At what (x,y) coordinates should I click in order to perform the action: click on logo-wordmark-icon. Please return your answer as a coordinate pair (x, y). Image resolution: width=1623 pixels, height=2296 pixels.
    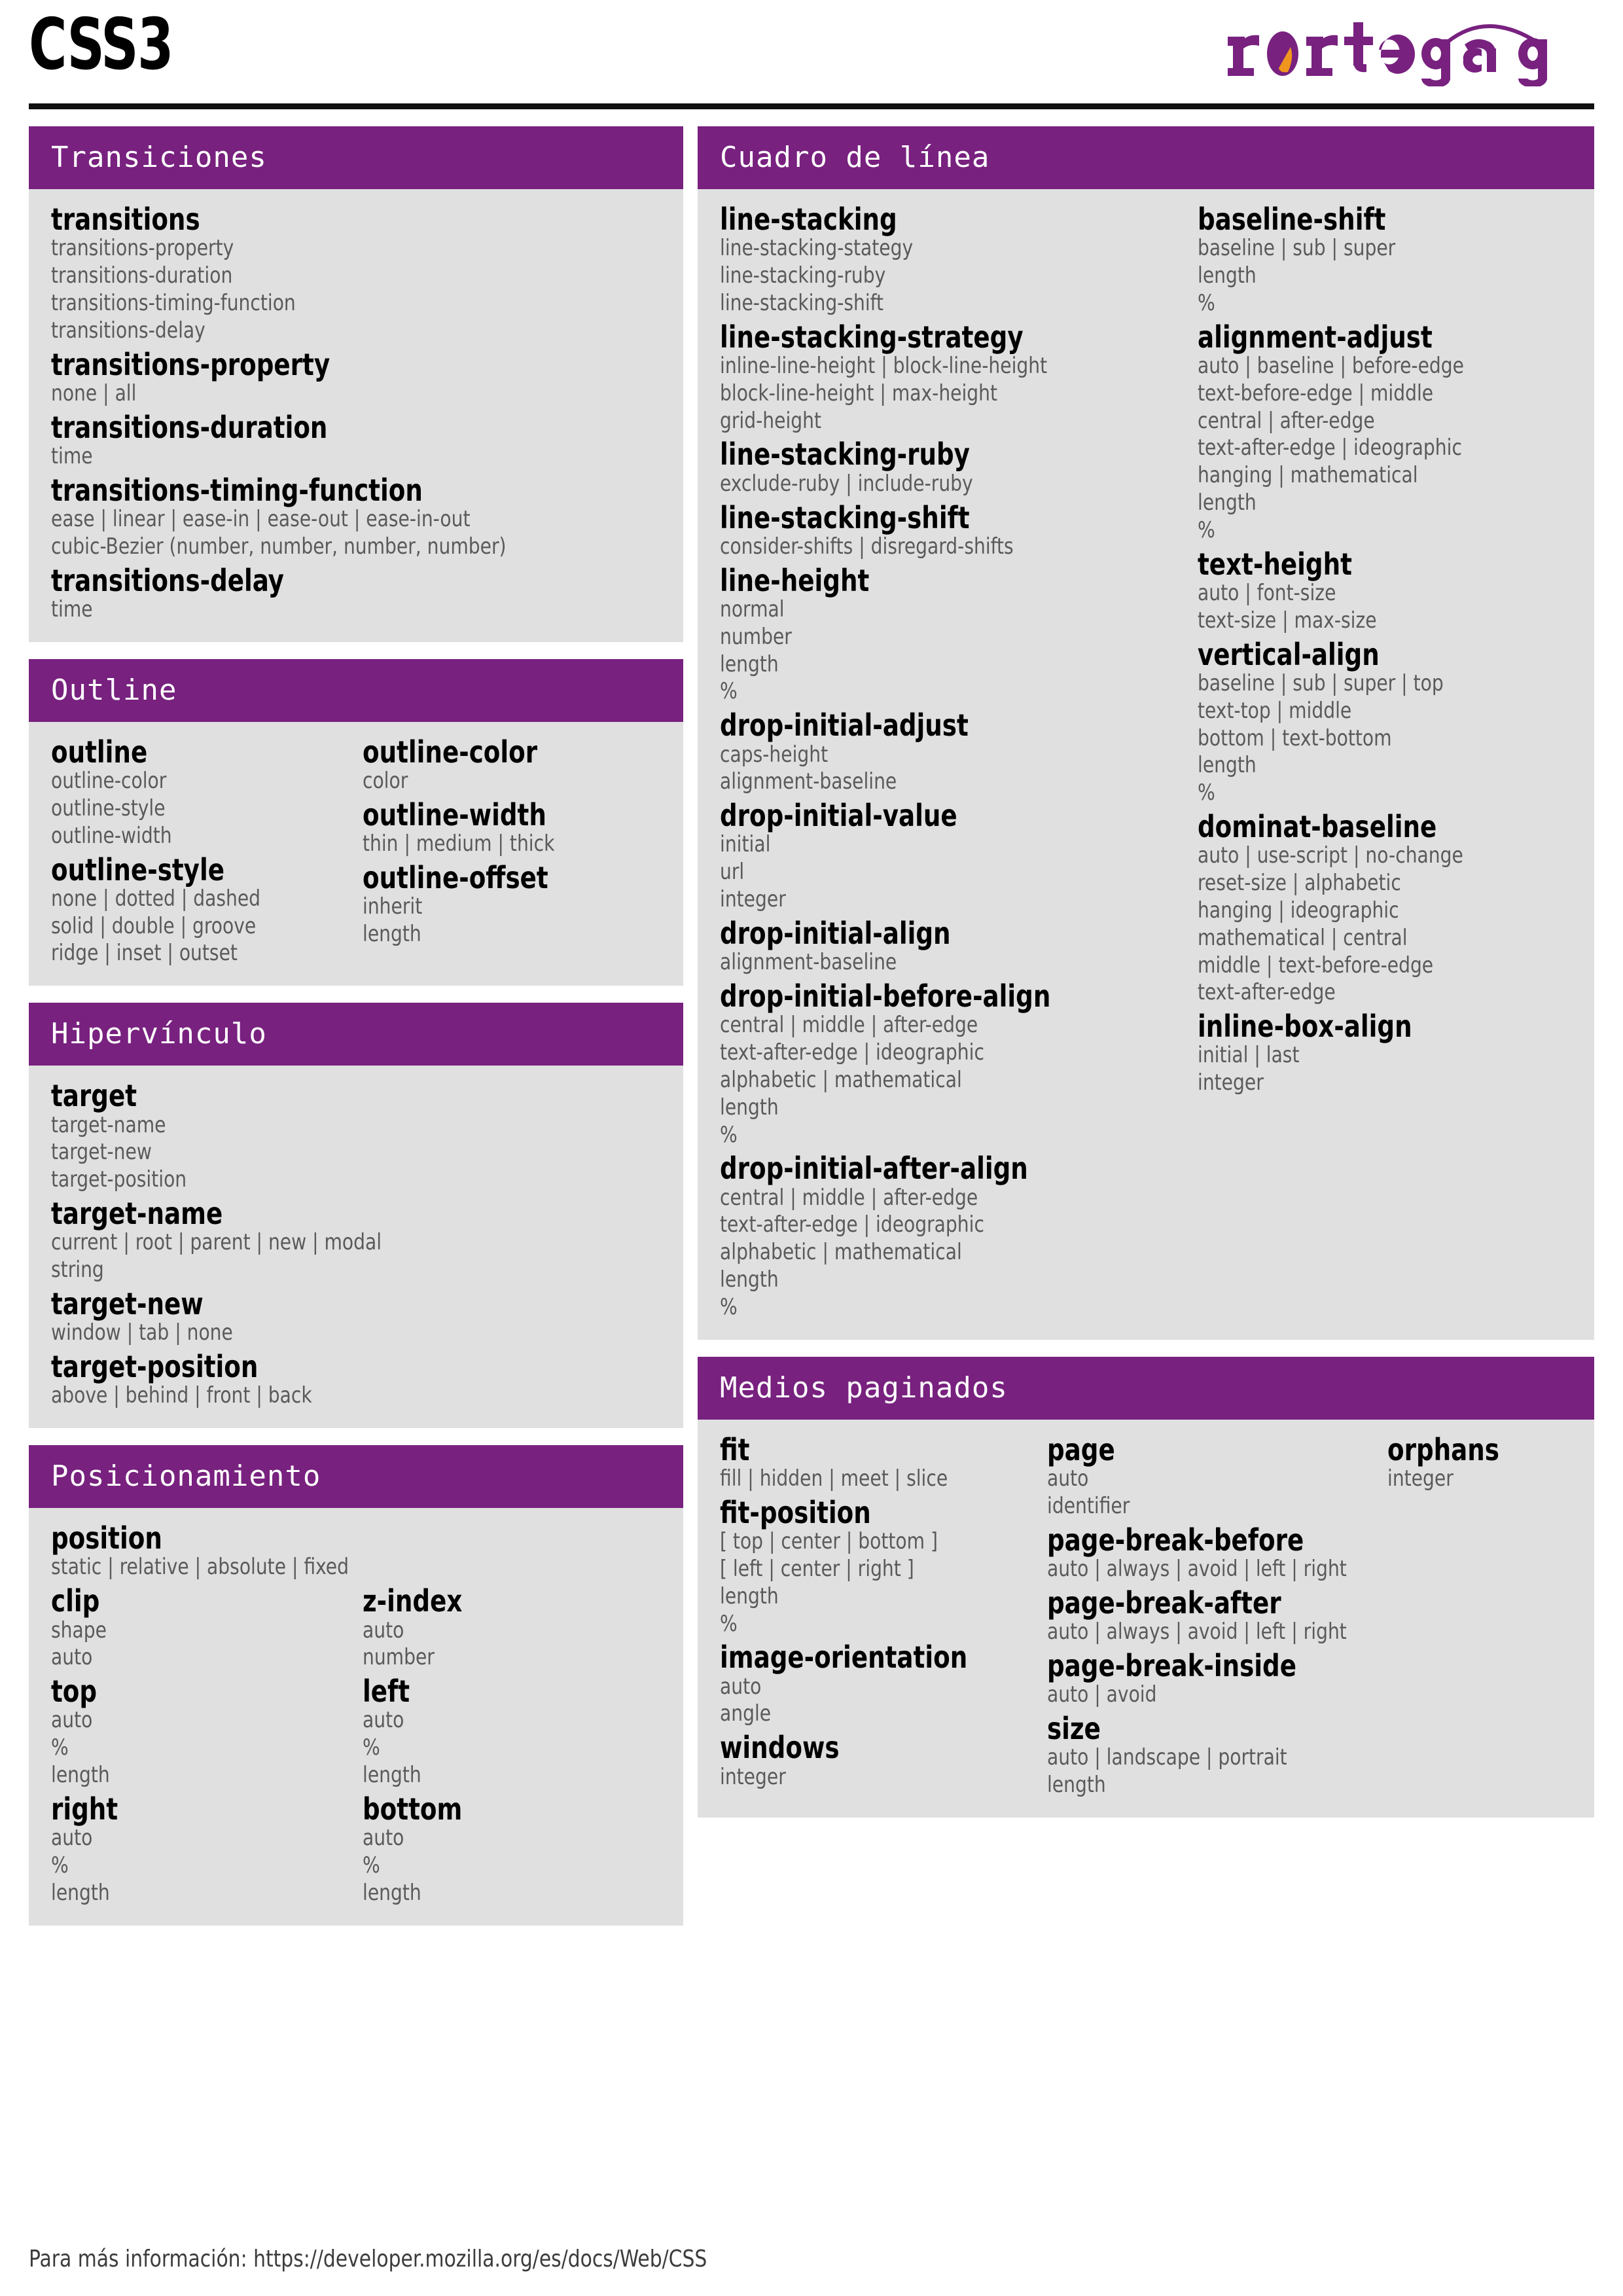
    Looking at the image, I should click on (1387, 54).